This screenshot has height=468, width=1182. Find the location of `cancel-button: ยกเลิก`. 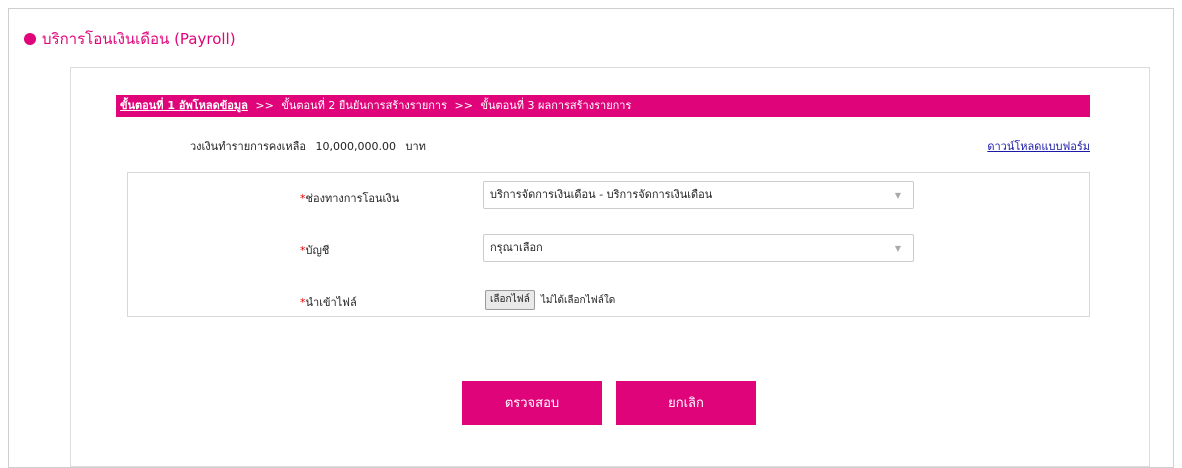

cancel-button: ยกเลิก is located at coordinates (686, 403).